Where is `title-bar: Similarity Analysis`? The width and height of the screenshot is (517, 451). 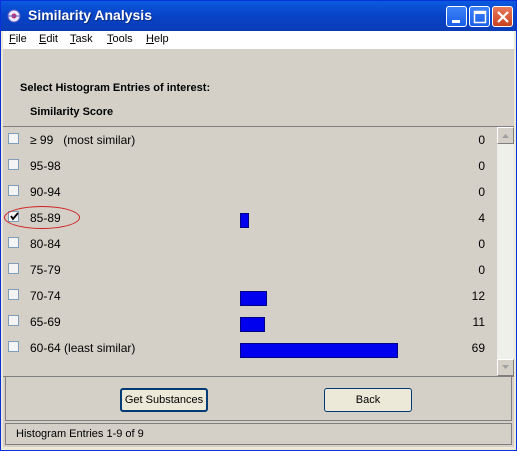
title-bar: Similarity Analysis is located at coordinates (258, 16).